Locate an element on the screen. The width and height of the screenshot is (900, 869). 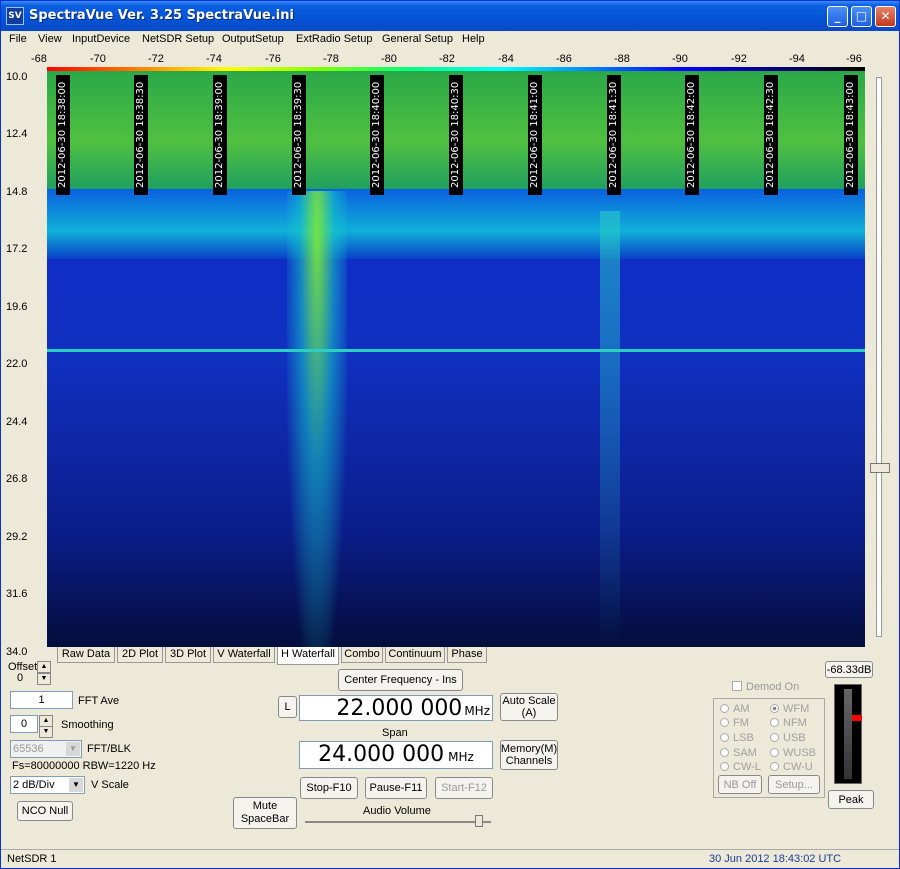
nb-off-button: NB Off is located at coordinates (740, 784).